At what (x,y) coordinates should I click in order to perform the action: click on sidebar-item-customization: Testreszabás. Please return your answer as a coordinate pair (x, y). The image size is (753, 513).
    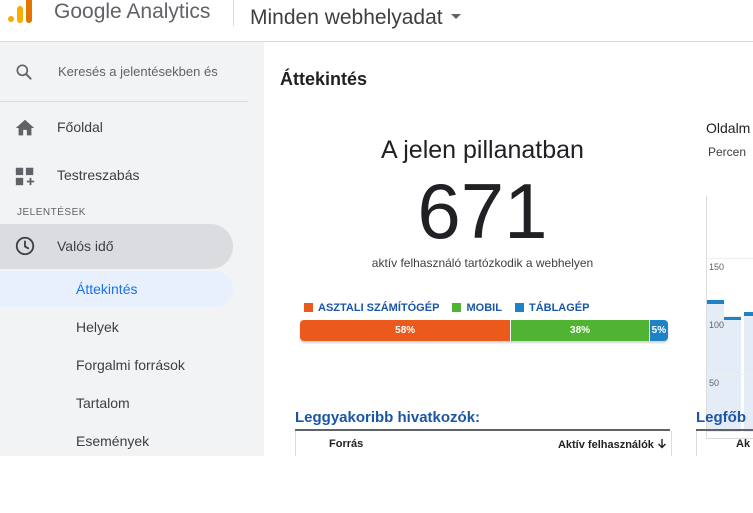
    Looking at the image, I should click on (124, 175).